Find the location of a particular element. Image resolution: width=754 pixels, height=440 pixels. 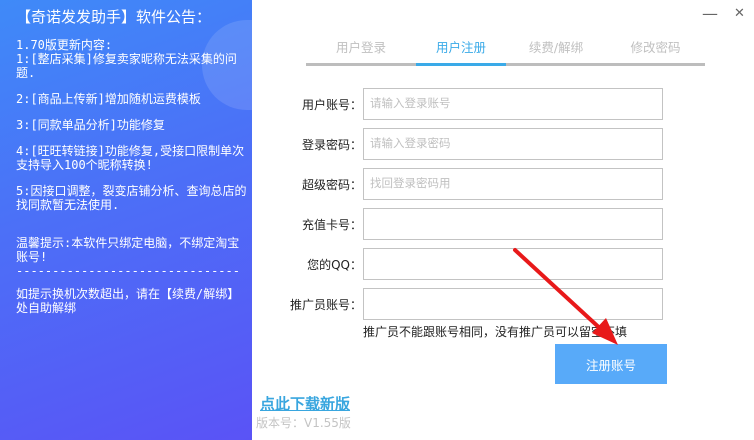

announcement-title: 【奇诺发发助手】软件公告： is located at coordinates (114, 17).